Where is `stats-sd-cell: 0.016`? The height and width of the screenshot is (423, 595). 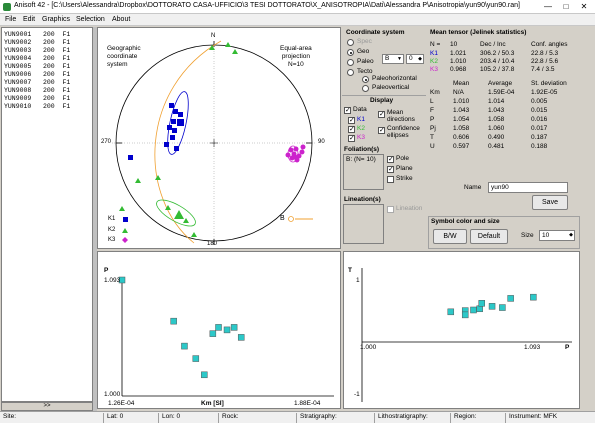 stats-sd-cell: 0.016 is located at coordinates (539, 119).